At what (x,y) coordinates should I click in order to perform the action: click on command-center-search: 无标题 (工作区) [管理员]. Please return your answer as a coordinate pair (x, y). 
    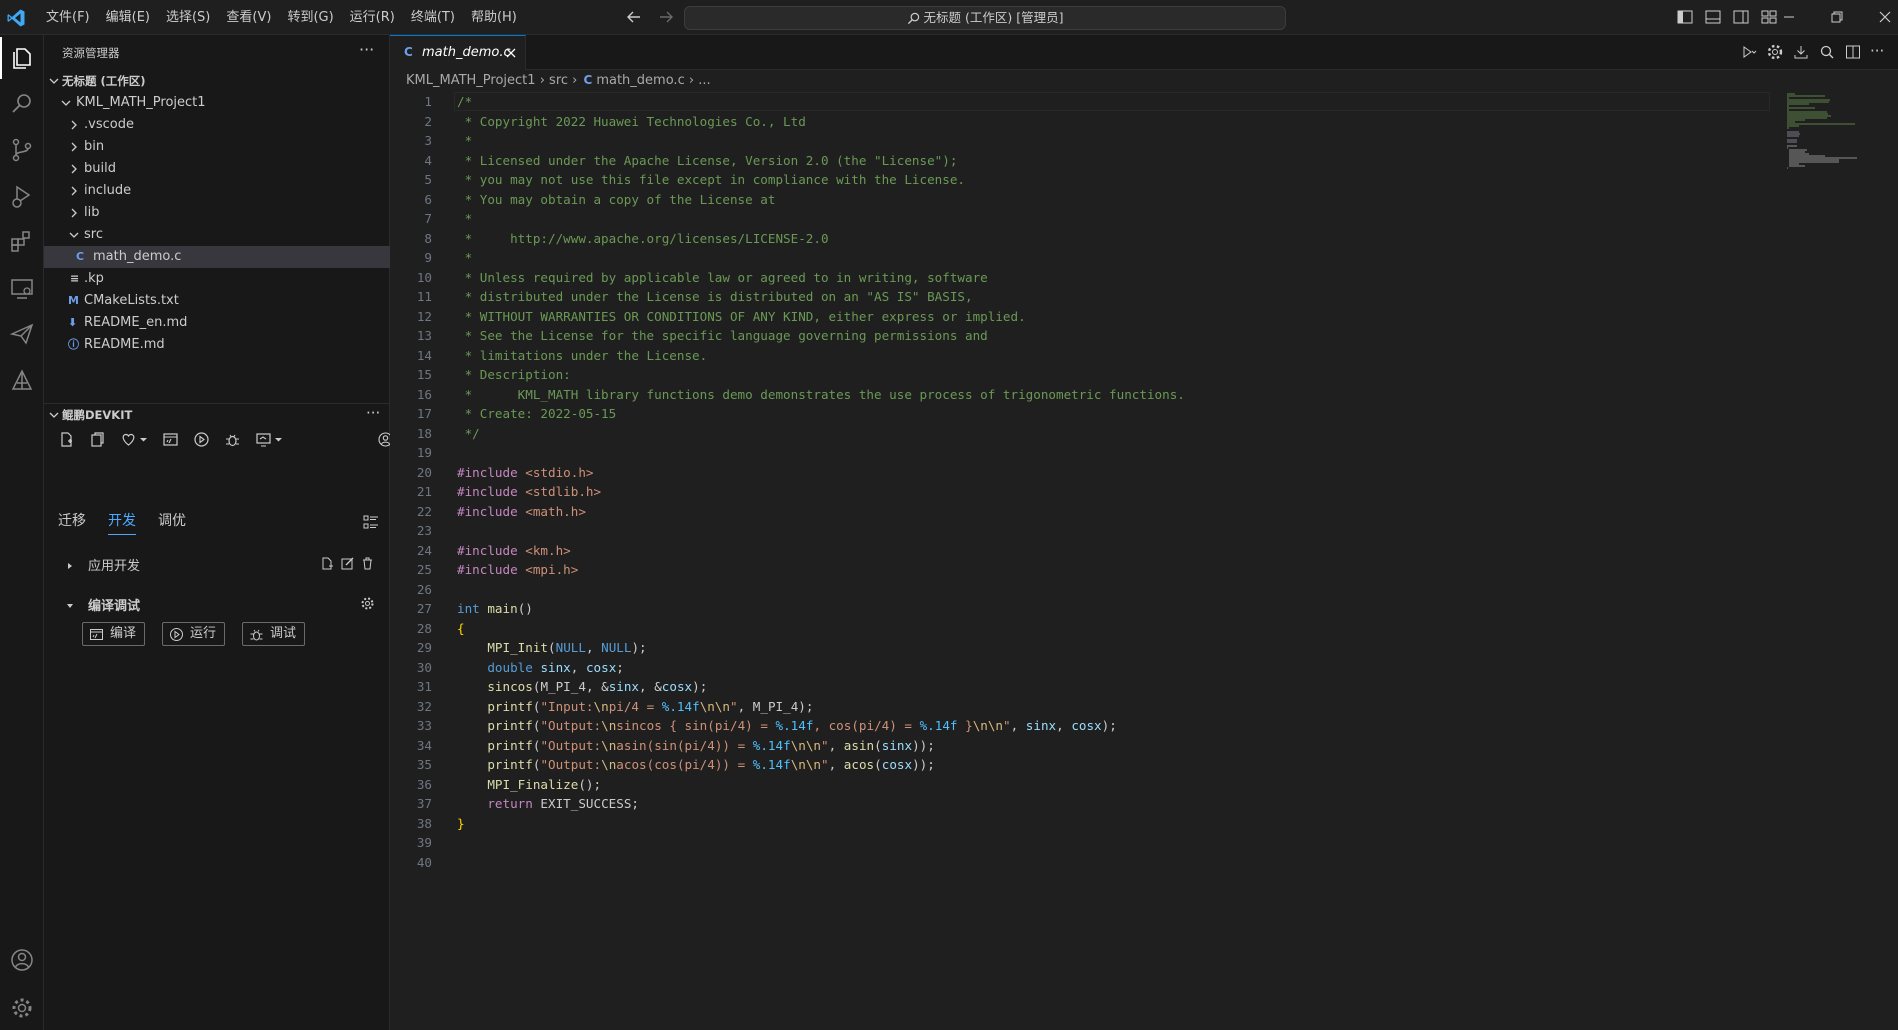
    Looking at the image, I should click on (985, 18).